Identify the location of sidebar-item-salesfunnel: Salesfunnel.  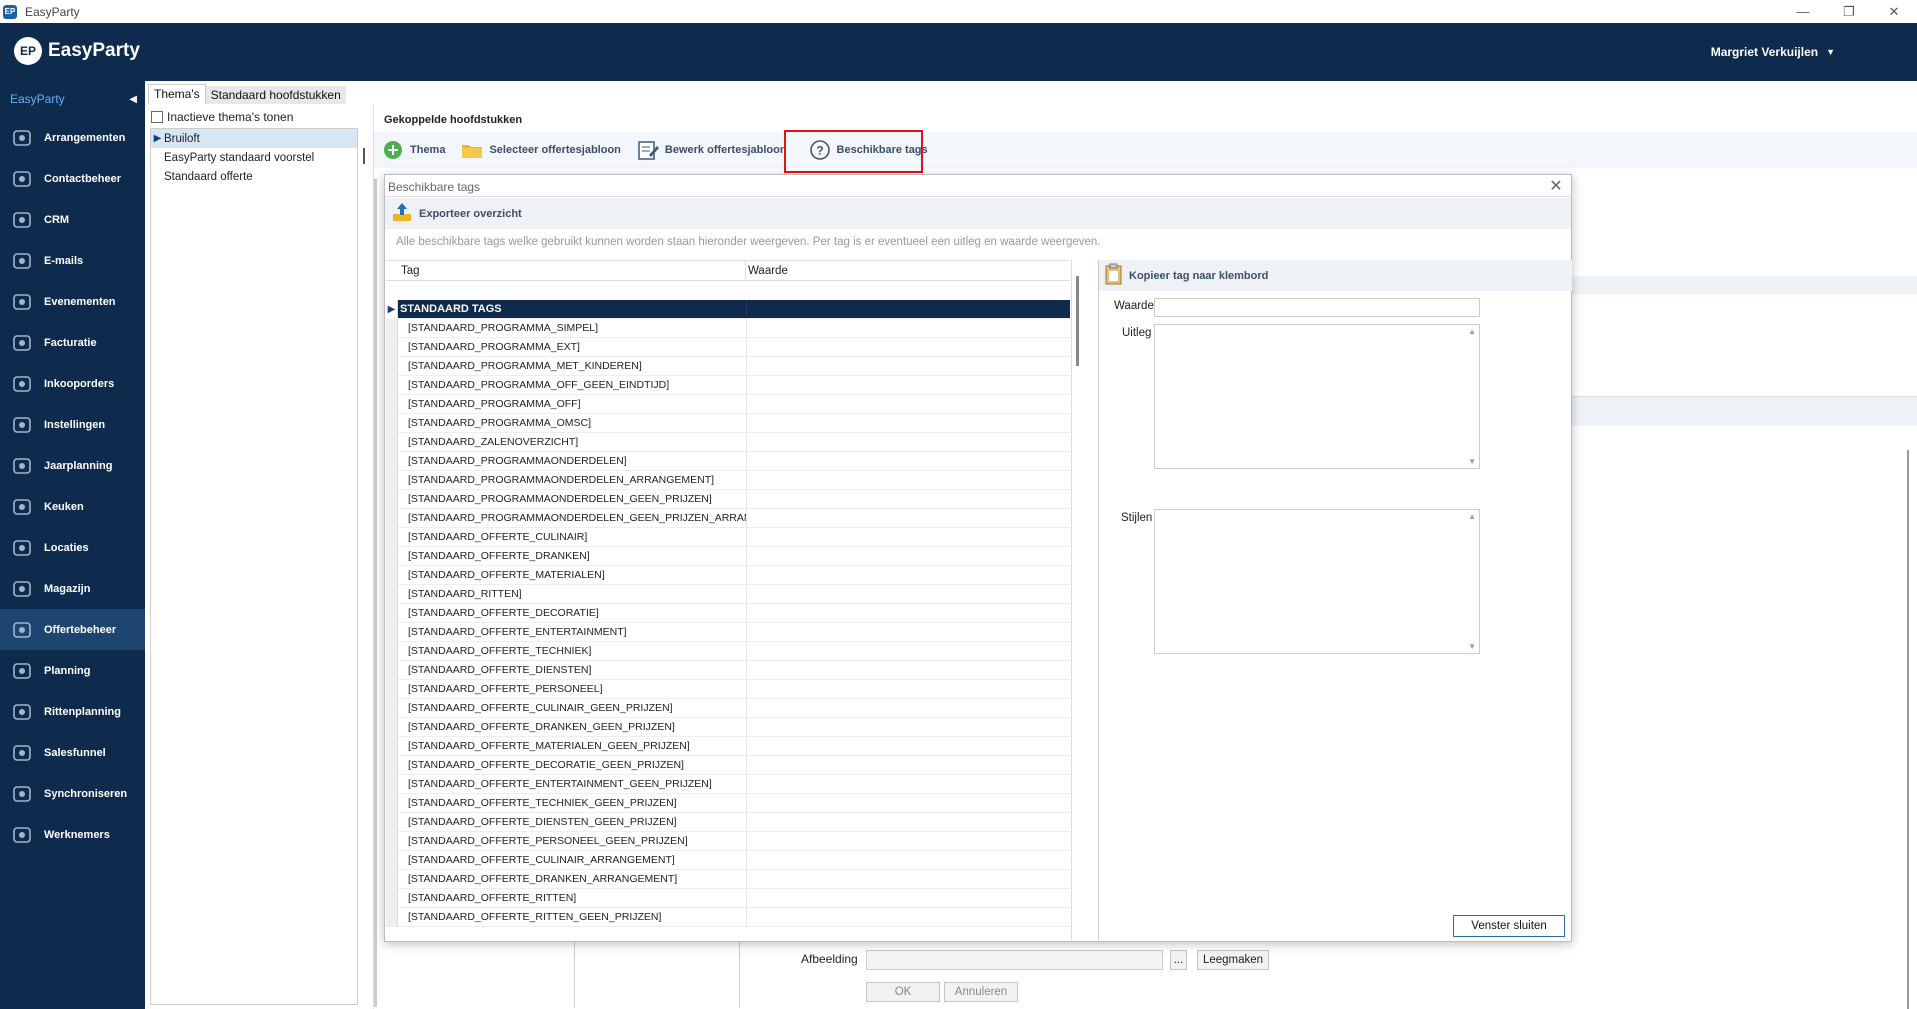
(72, 752).